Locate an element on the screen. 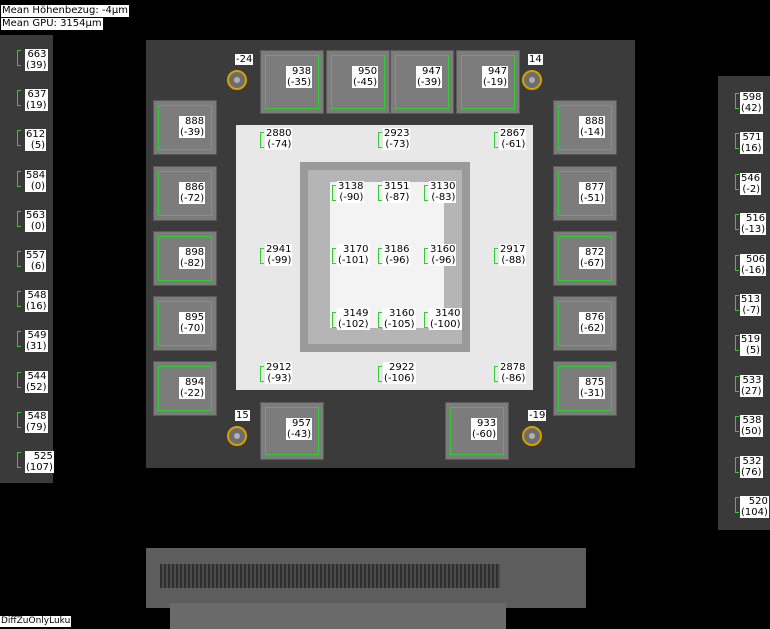 This screenshot has width=770, height=629. gpu-outer-reading-3-value: 2941 is located at coordinates (279, 249).